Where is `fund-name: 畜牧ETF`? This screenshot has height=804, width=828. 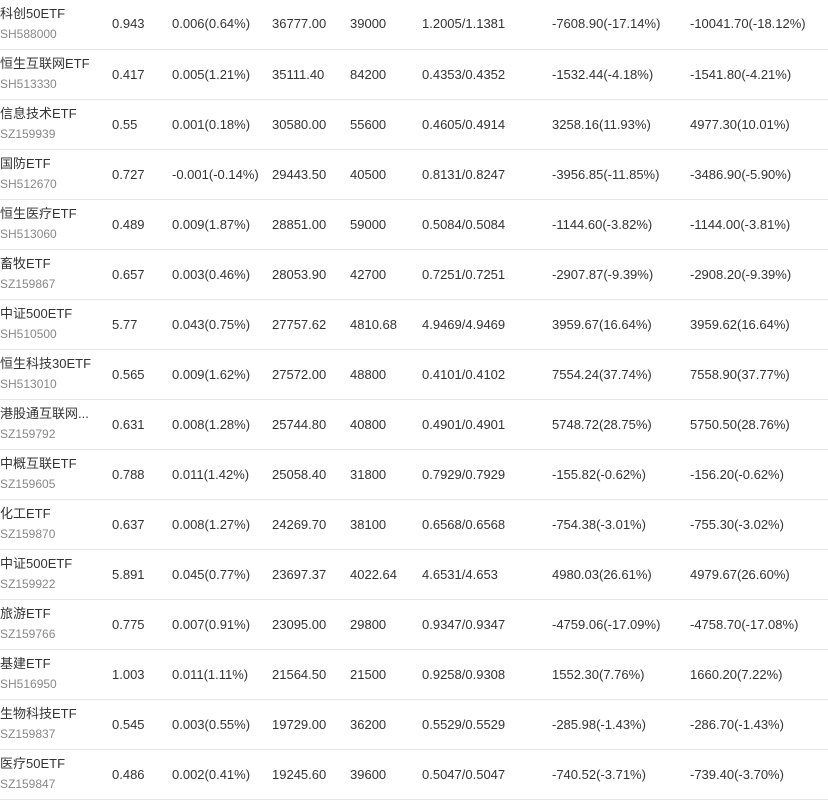 fund-name: 畜牧ETF is located at coordinates (50, 264).